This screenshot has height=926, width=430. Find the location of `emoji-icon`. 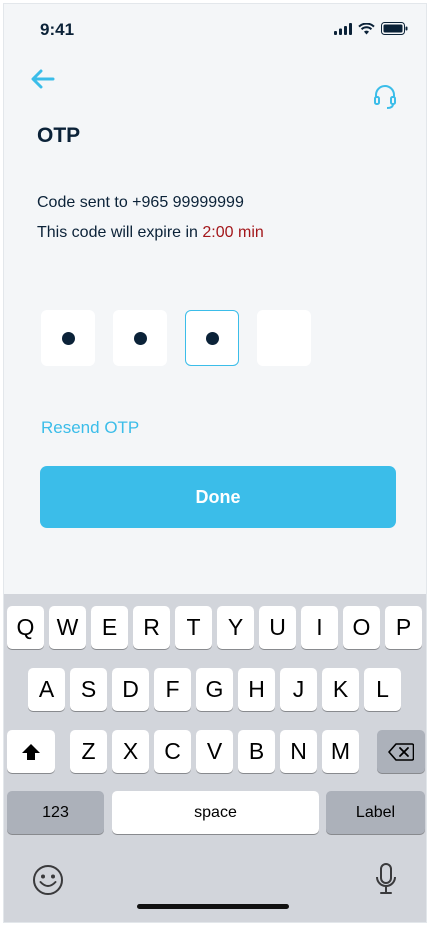

emoji-icon is located at coordinates (48, 880).